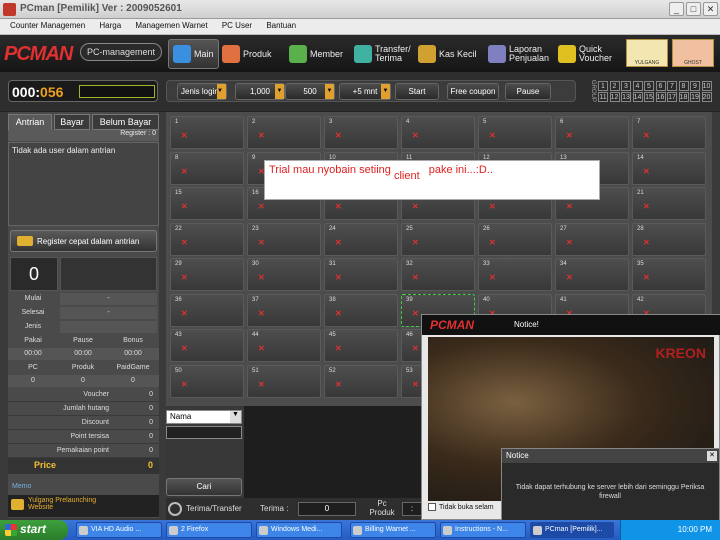 The width and height of the screenshot is (720, 540). Describe the element at coordinates (614, 86) in the screenshot. I see `group-button-2: 2` at that location.